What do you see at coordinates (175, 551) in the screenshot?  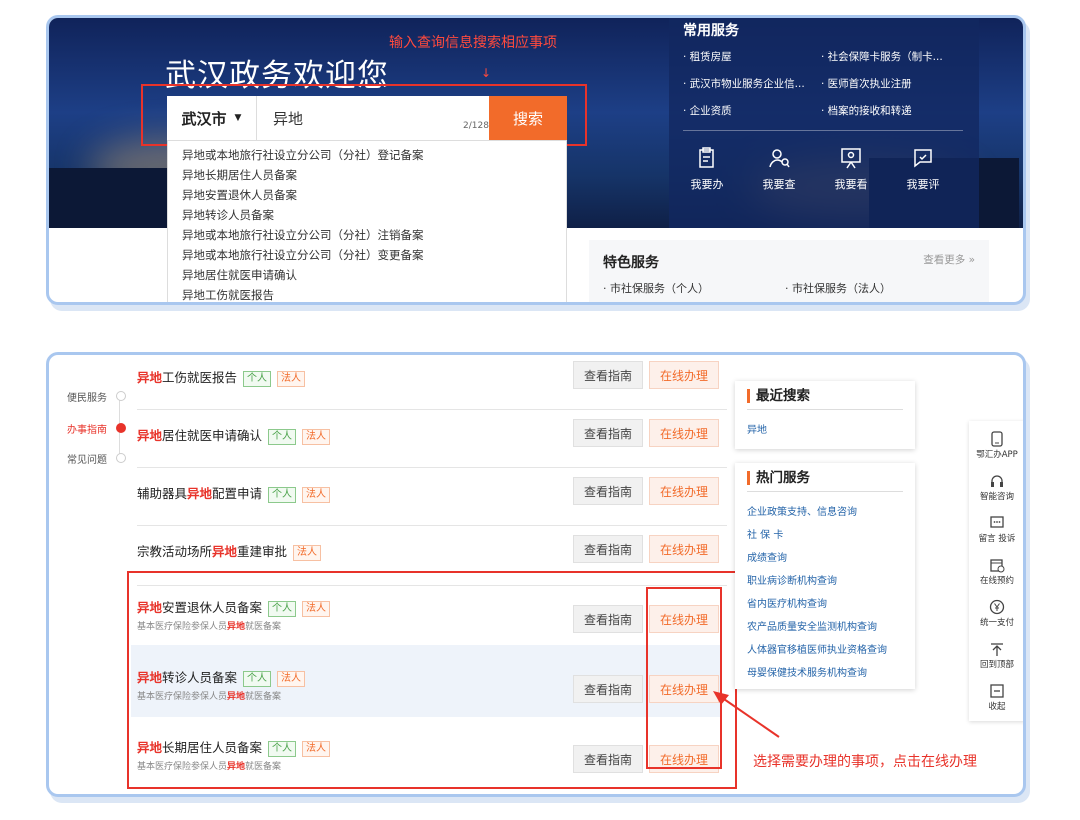 I see `row-title-text: 宗教活动场所` at bounding box center [175, 551].